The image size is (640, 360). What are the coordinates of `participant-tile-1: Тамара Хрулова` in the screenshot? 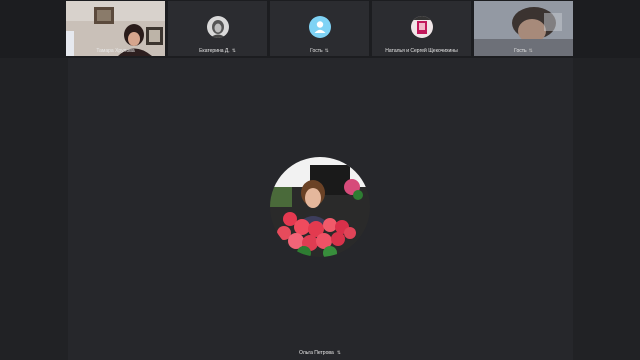 It's located at (115, 28).